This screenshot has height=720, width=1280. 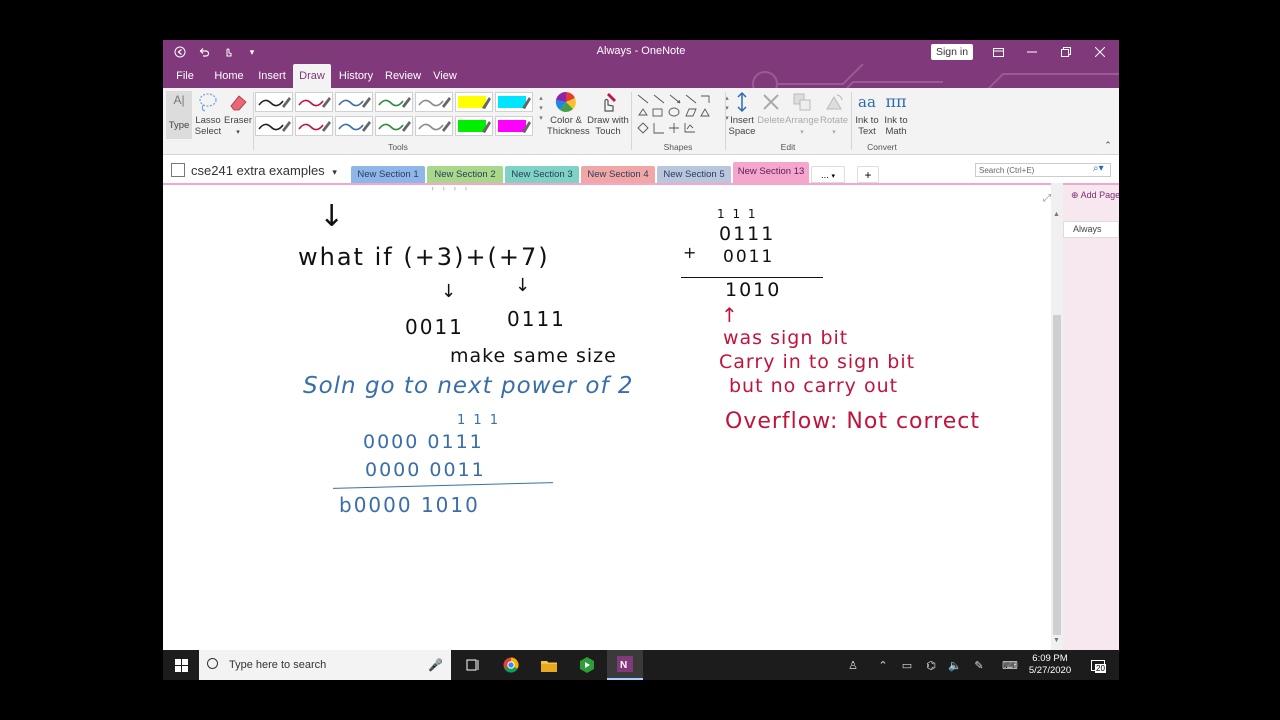 I want to click on media-app-icon, so click(x=587, y=665).